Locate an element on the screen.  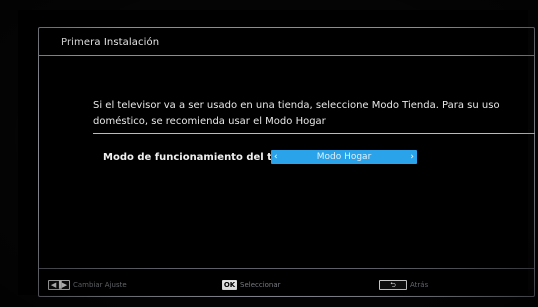
ok-key-icon: OK is located at coordinates (229, 285).